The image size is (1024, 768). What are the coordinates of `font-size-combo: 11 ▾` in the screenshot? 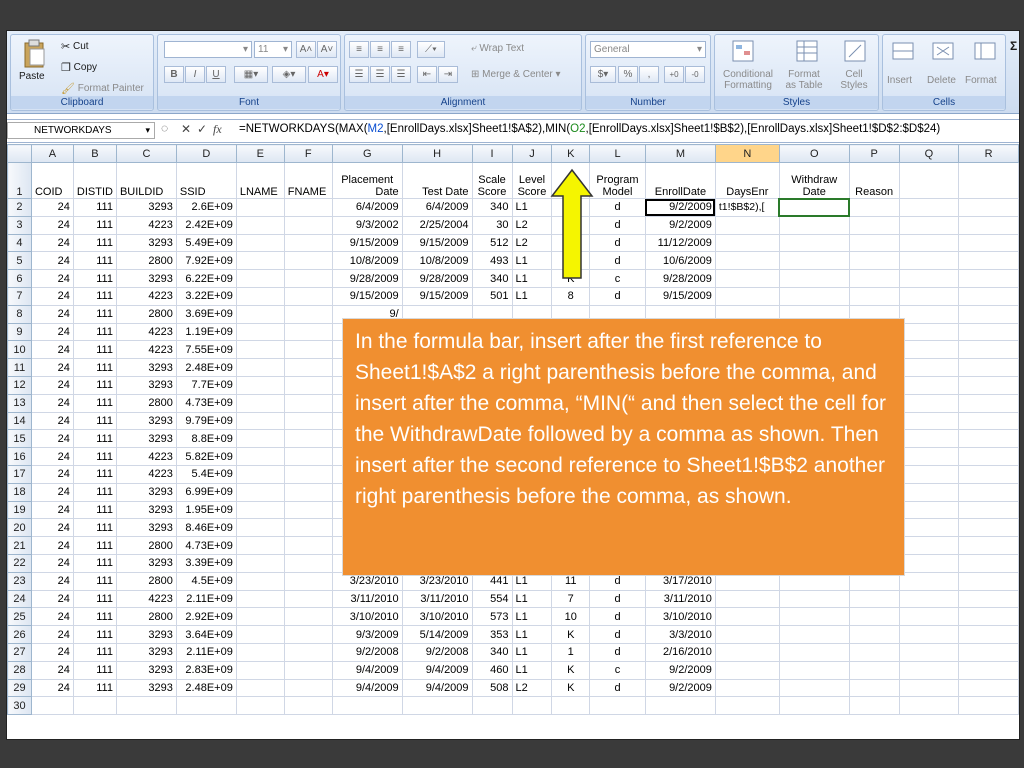 It's located at (273, 49).